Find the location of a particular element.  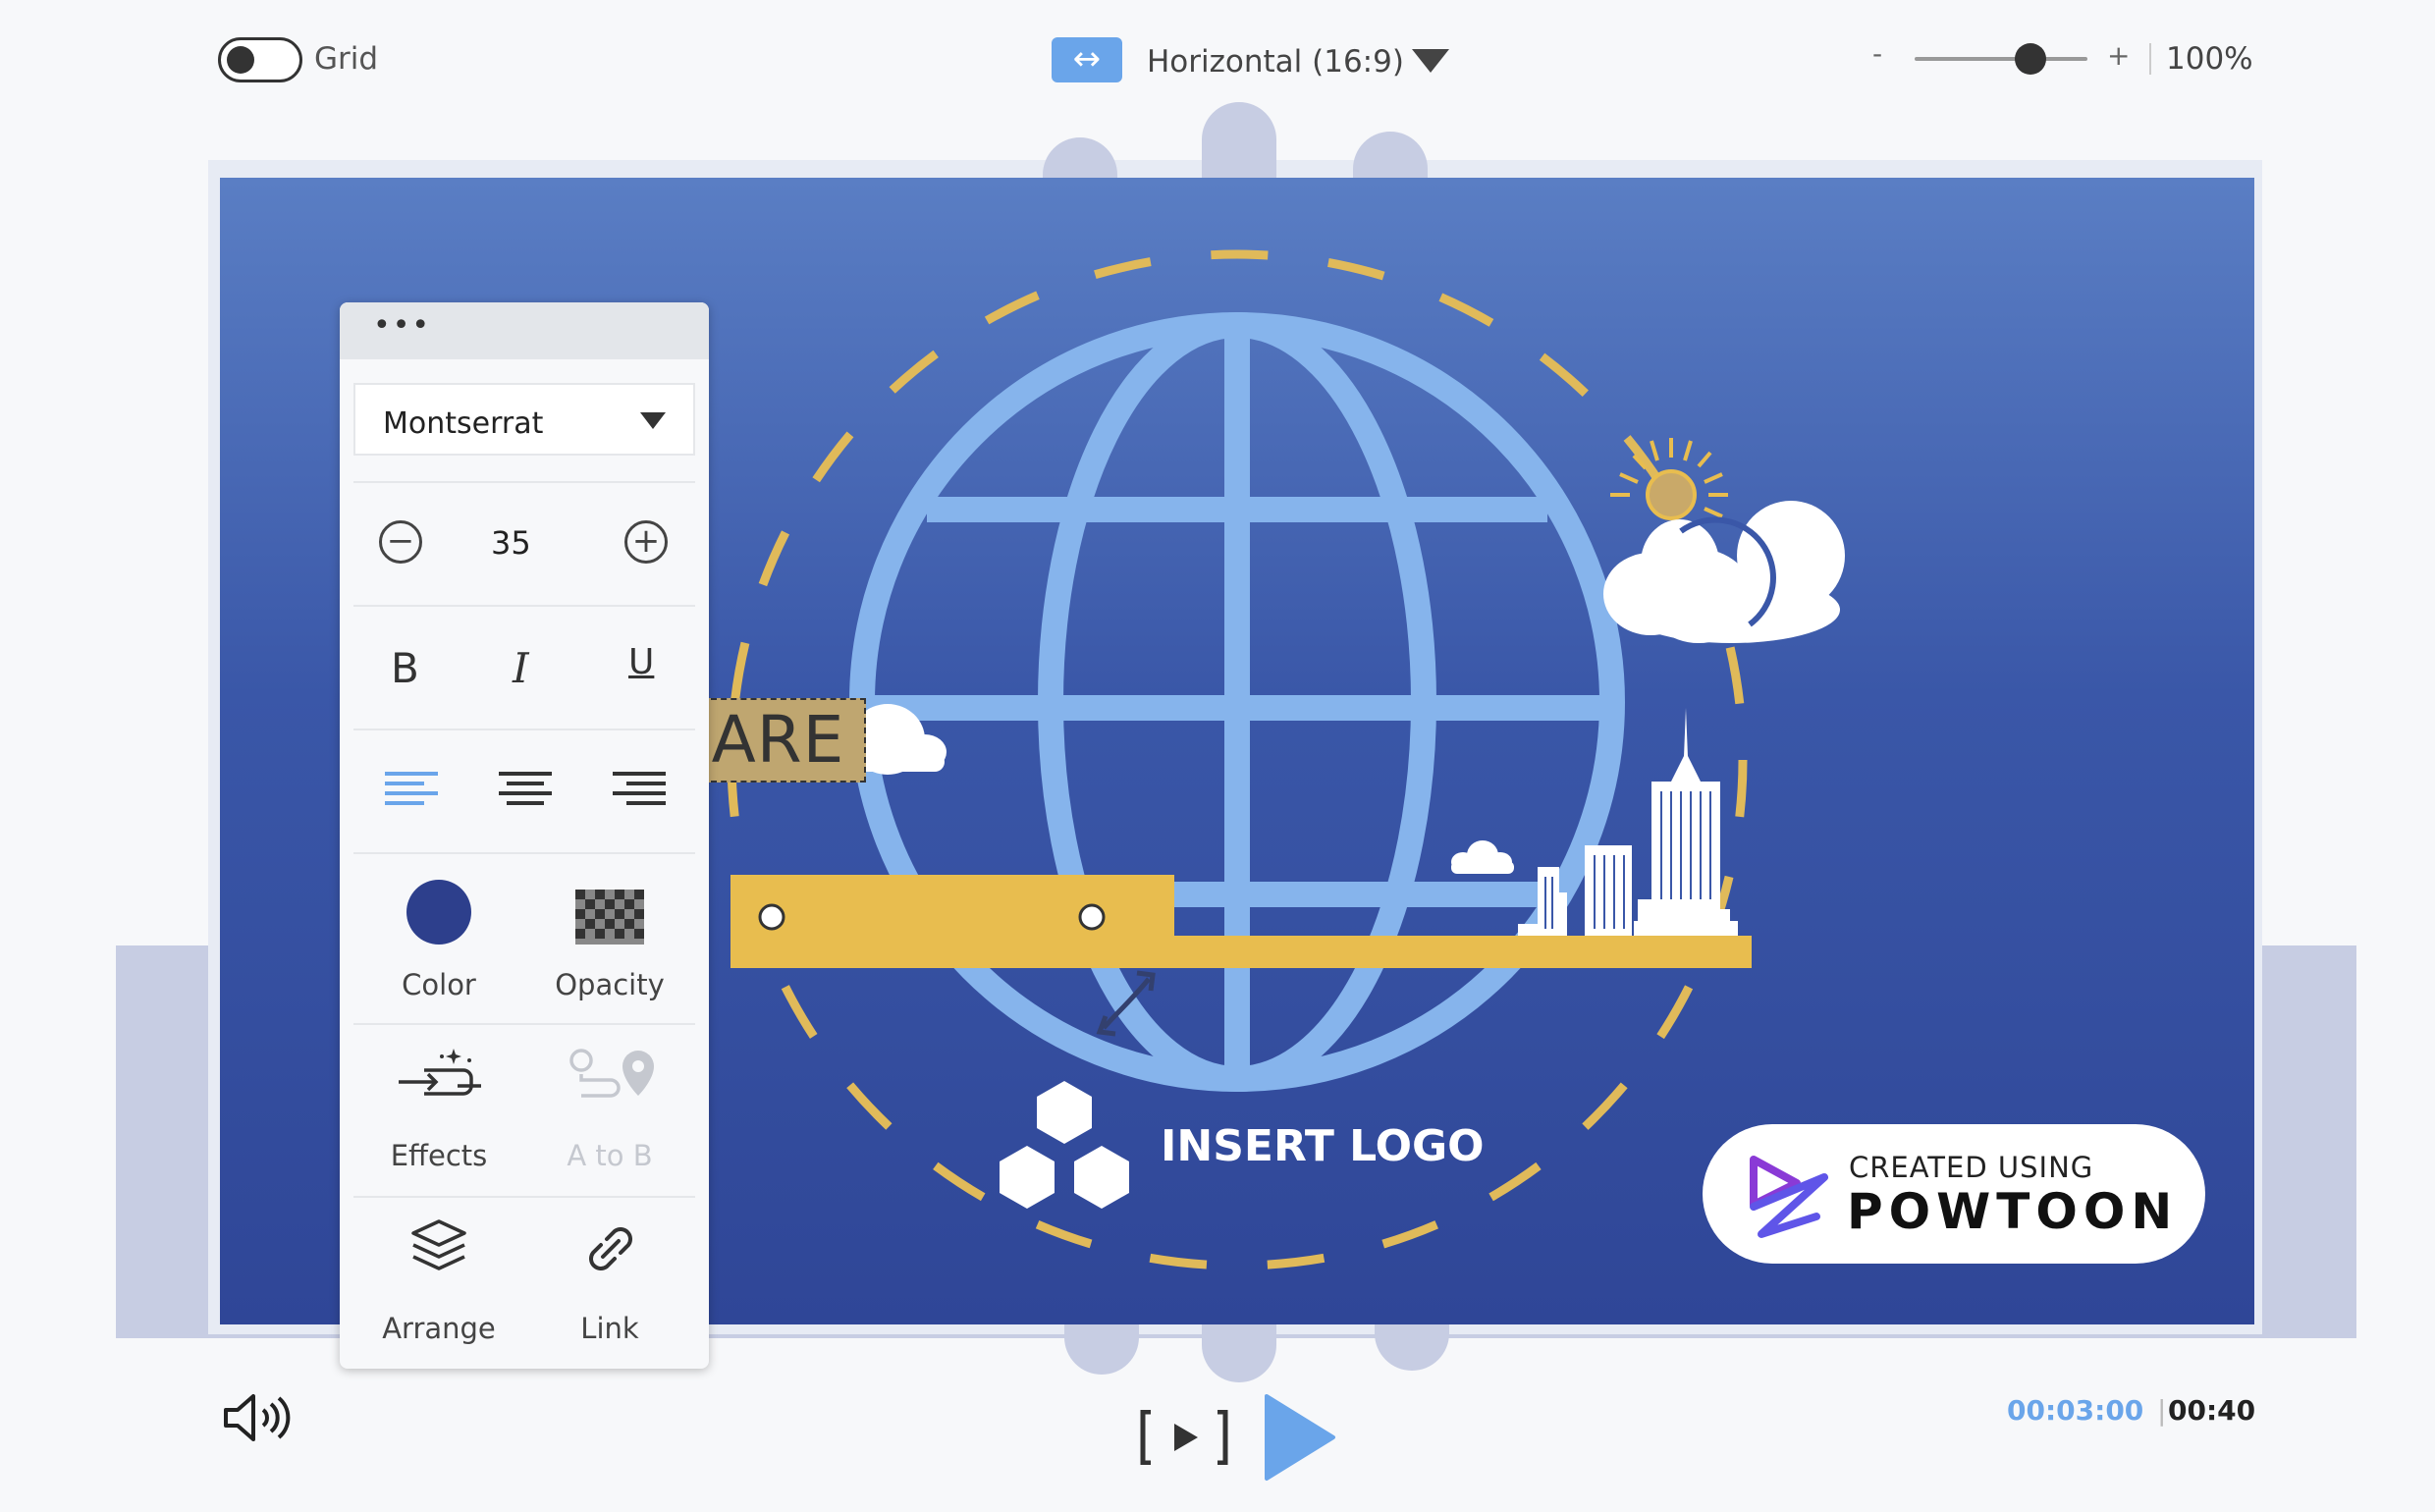

powtoon-badge: CREATED USING POWTOON is located at coordinates (1954, 1194).